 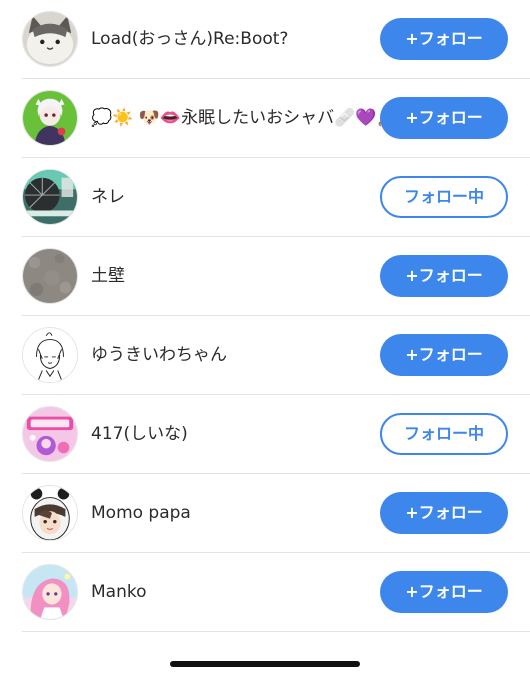 I want to click on stone-wall-avatar, so click(x=50, y=276).